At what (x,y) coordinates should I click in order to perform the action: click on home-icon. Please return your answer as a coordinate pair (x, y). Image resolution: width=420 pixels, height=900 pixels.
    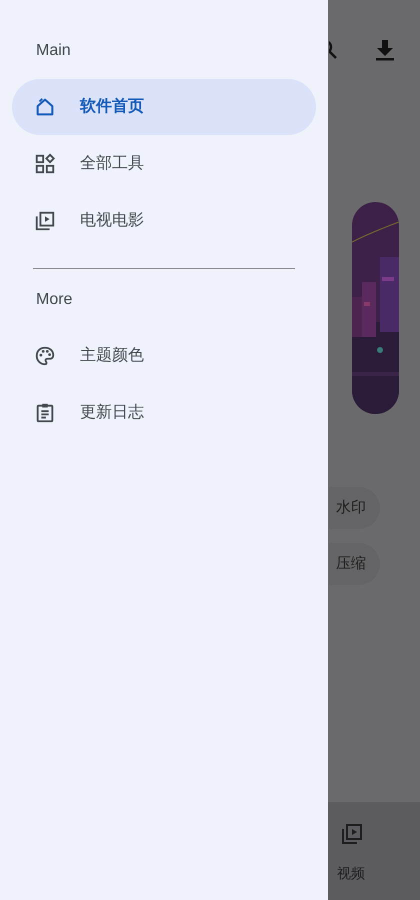
    Looking at the image, I should click on (45, 107).